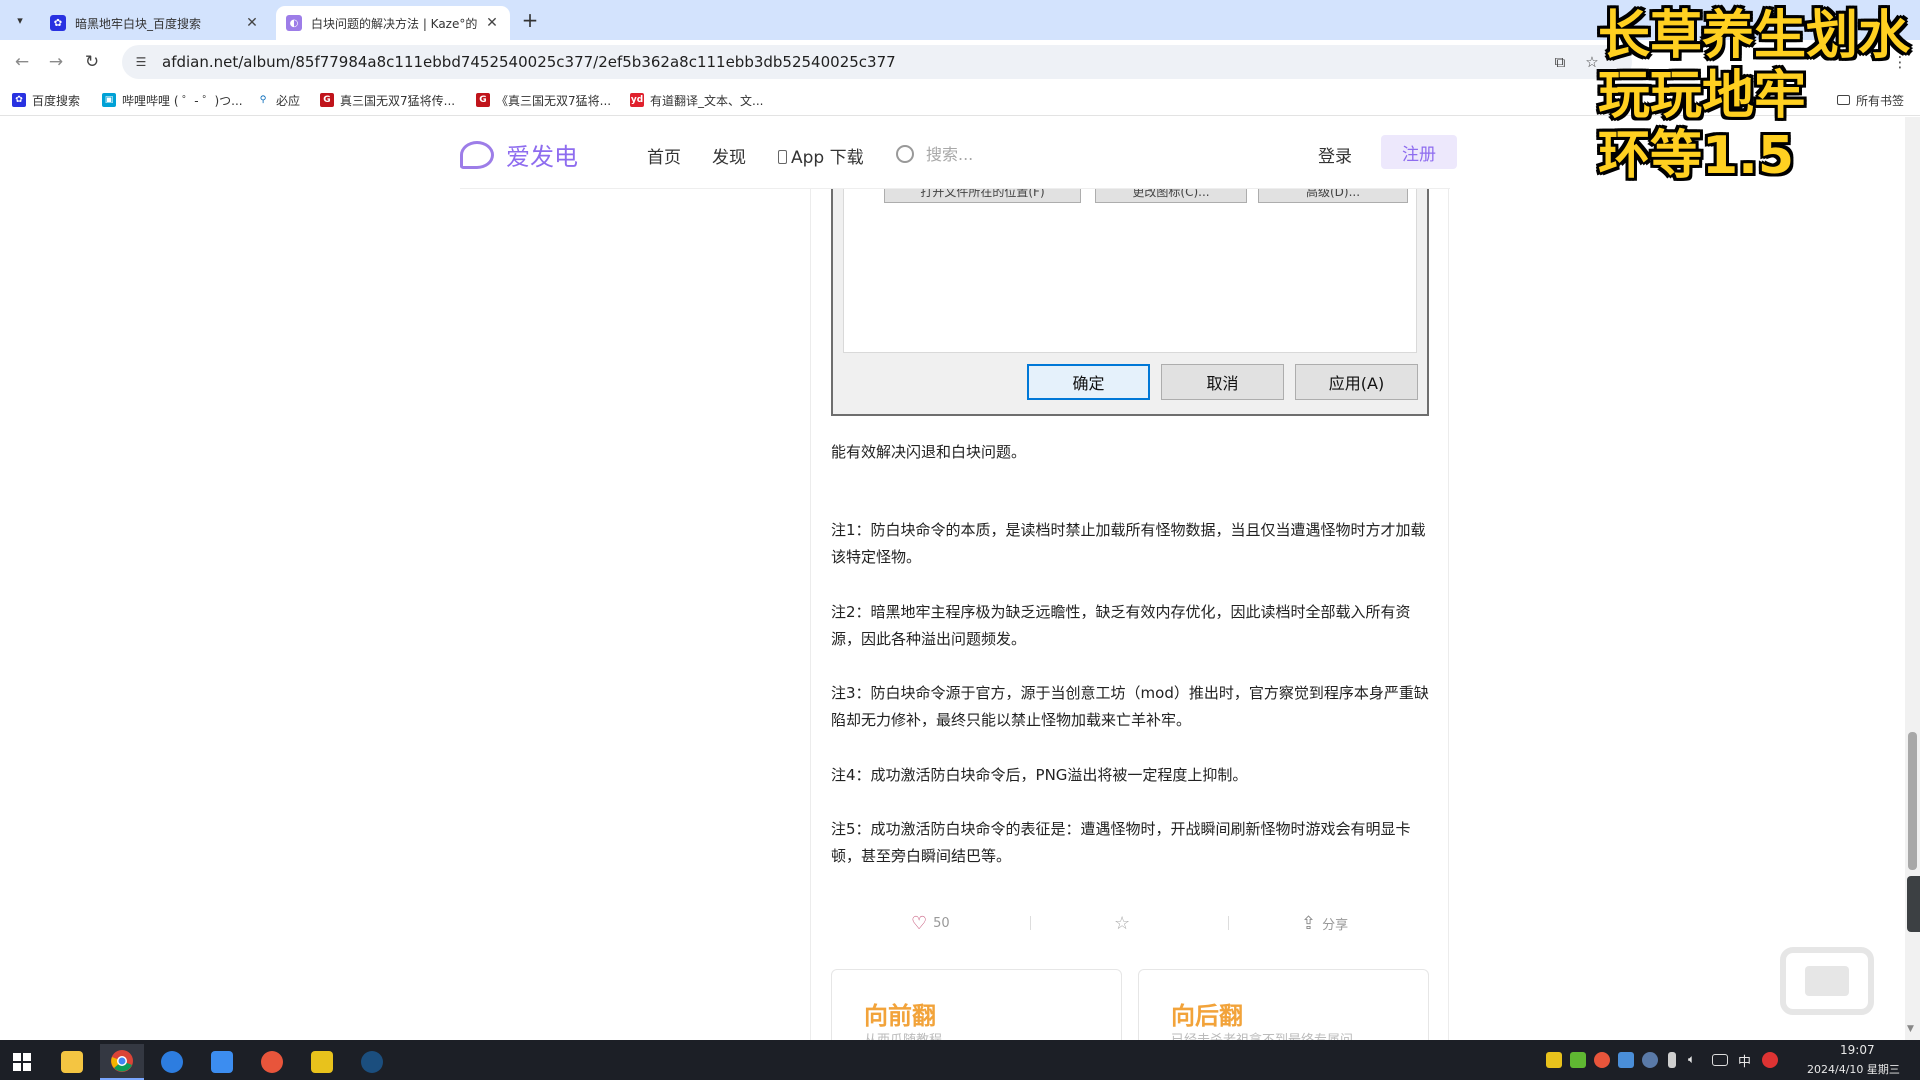  What do you see at coordinates (1554, 1060) in the screenshot?
I see `tray-yellow-app-icon` at bounding box center [1554, 1060].